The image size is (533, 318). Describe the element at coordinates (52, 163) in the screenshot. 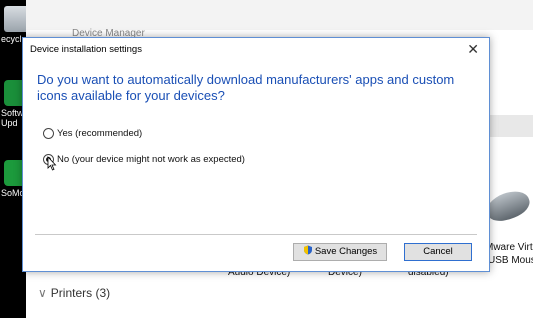

I see `mouse-cursor-icon` at that location.